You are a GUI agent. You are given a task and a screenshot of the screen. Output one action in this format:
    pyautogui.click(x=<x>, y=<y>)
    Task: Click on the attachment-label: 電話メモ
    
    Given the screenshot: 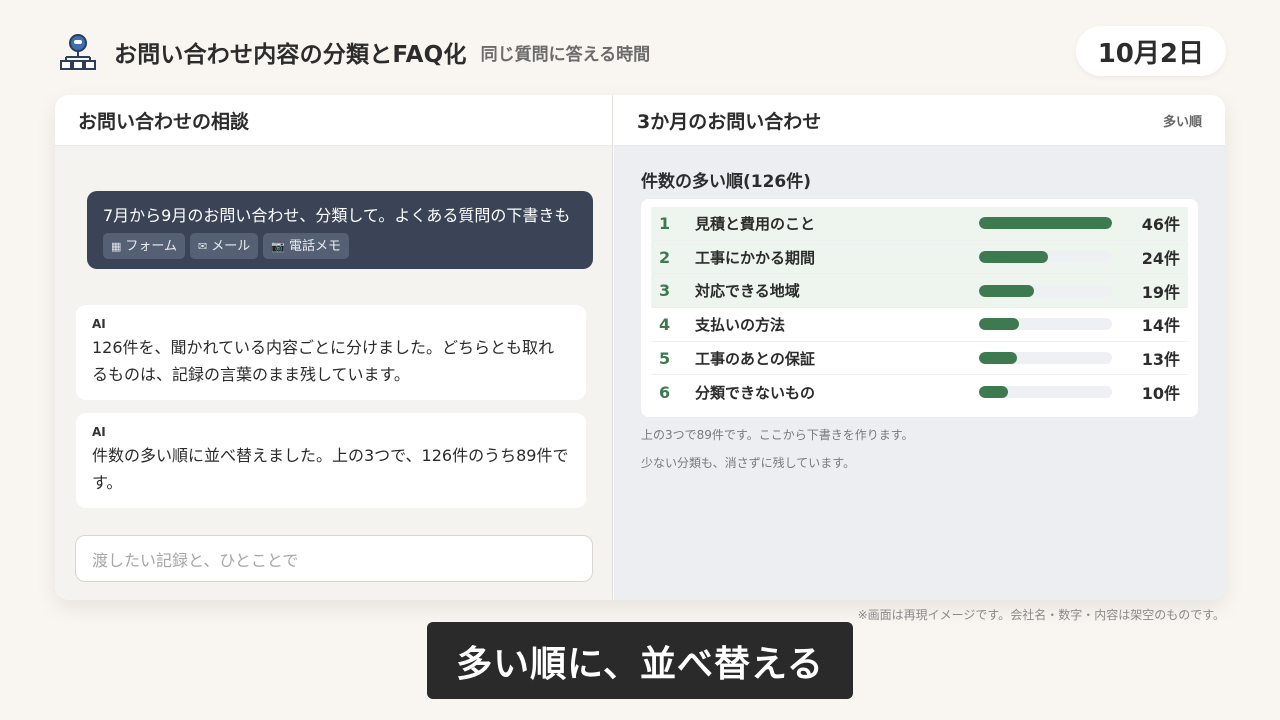 What is the action you would take?
    pyautogui.click(x=314, y=246)
    